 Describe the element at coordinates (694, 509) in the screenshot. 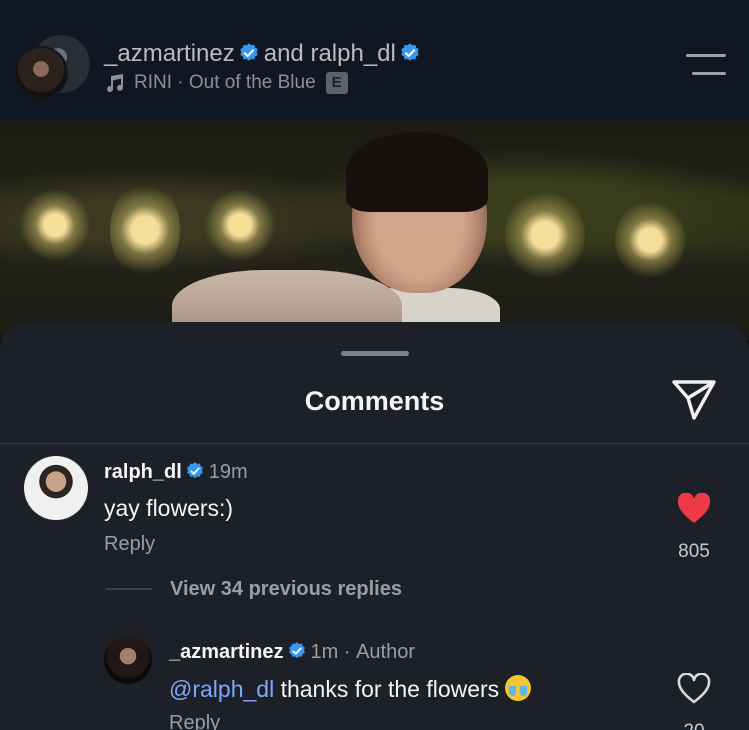

I see `heart-filled-icon` at that location.